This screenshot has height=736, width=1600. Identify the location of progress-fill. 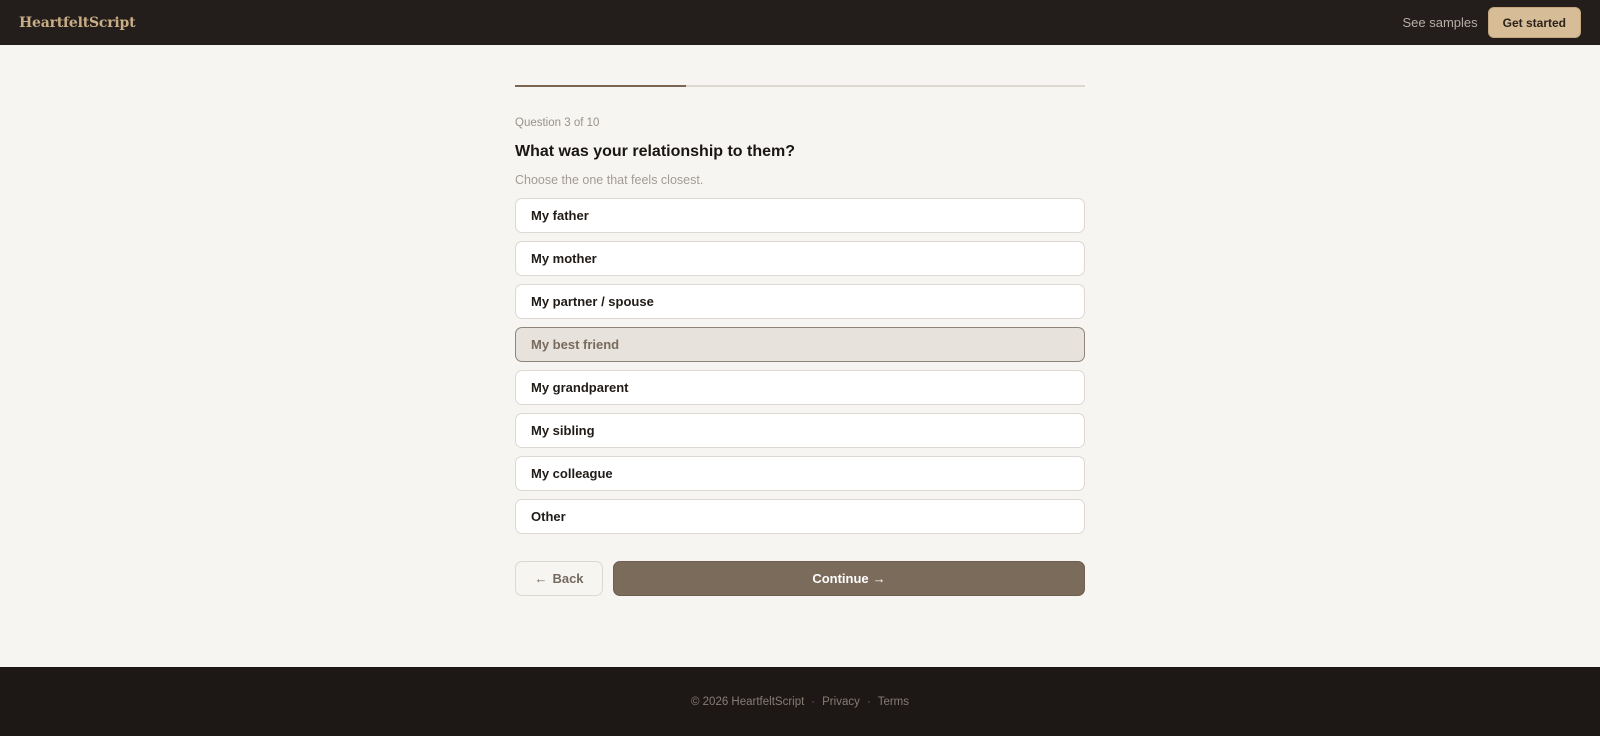
(600, 86).